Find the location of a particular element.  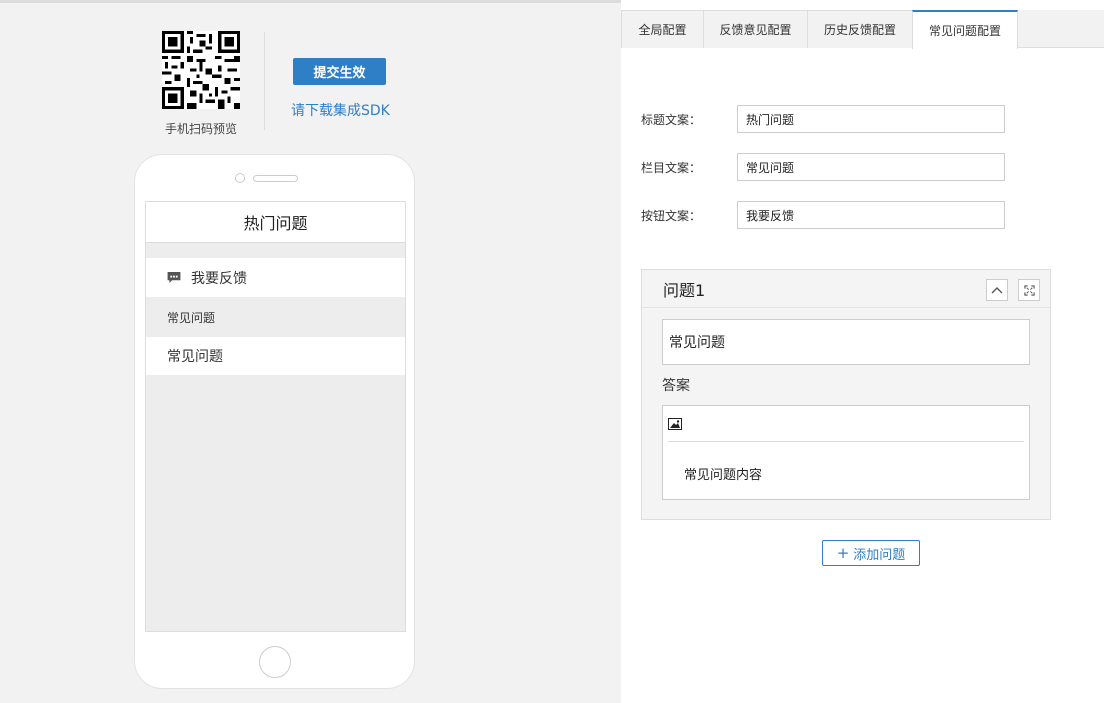

qr-code-icon is located at coordinates (201, 70).